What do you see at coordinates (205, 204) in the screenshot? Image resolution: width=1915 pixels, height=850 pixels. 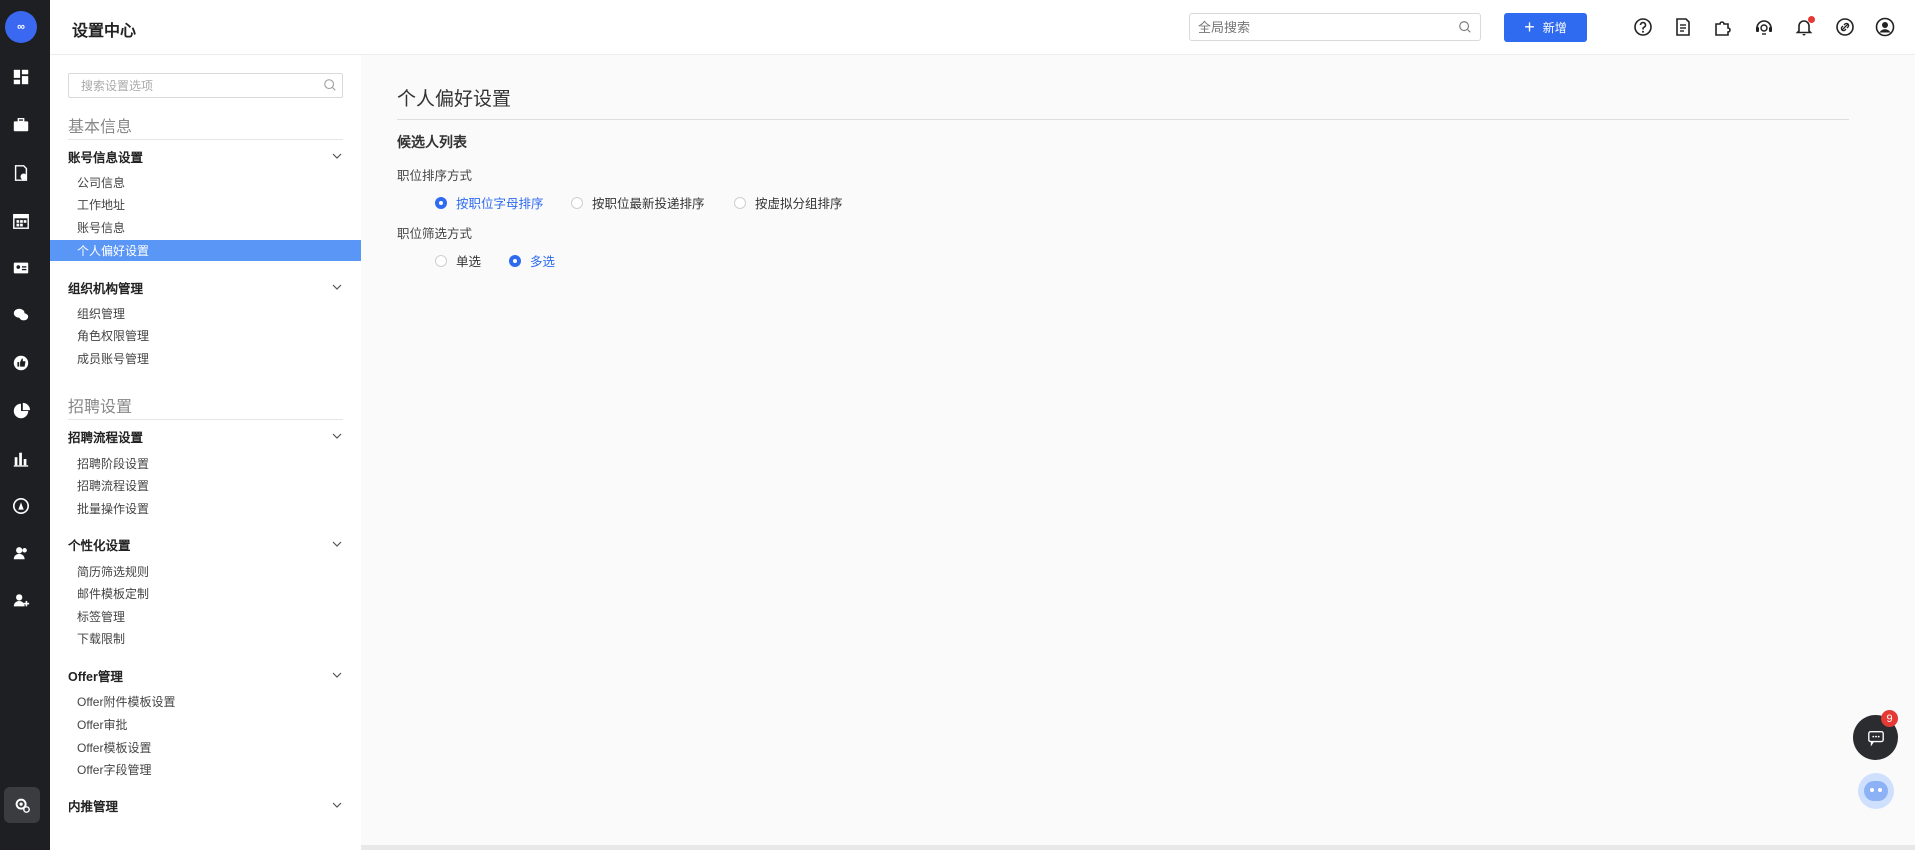 I see `sidebar-item-work-address: 工作地址` at bounding box center [205, 204].